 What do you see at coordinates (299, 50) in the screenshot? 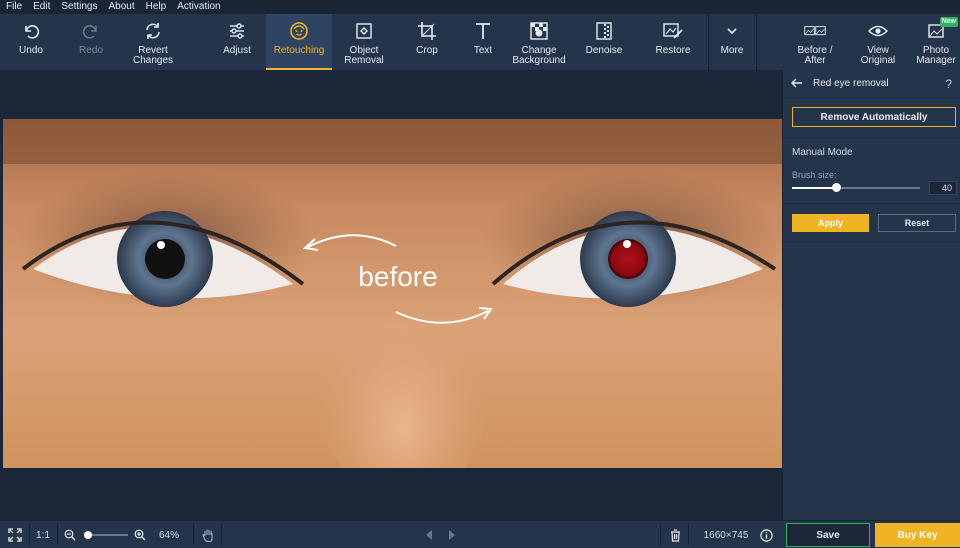
I see `retouching-label: Retouching` at bounding box center [299, 50].